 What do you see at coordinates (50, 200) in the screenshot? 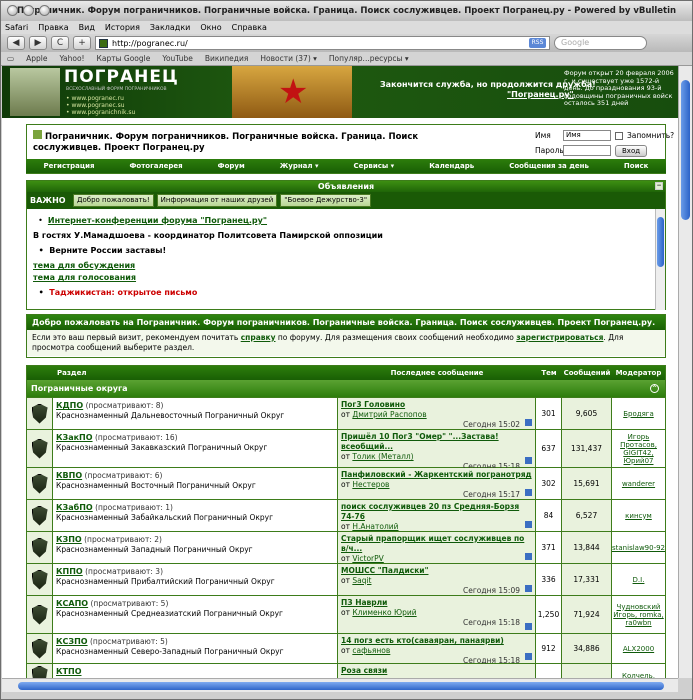
I see `tab-important: ВАЖНО` at bounding box center [50, 200].